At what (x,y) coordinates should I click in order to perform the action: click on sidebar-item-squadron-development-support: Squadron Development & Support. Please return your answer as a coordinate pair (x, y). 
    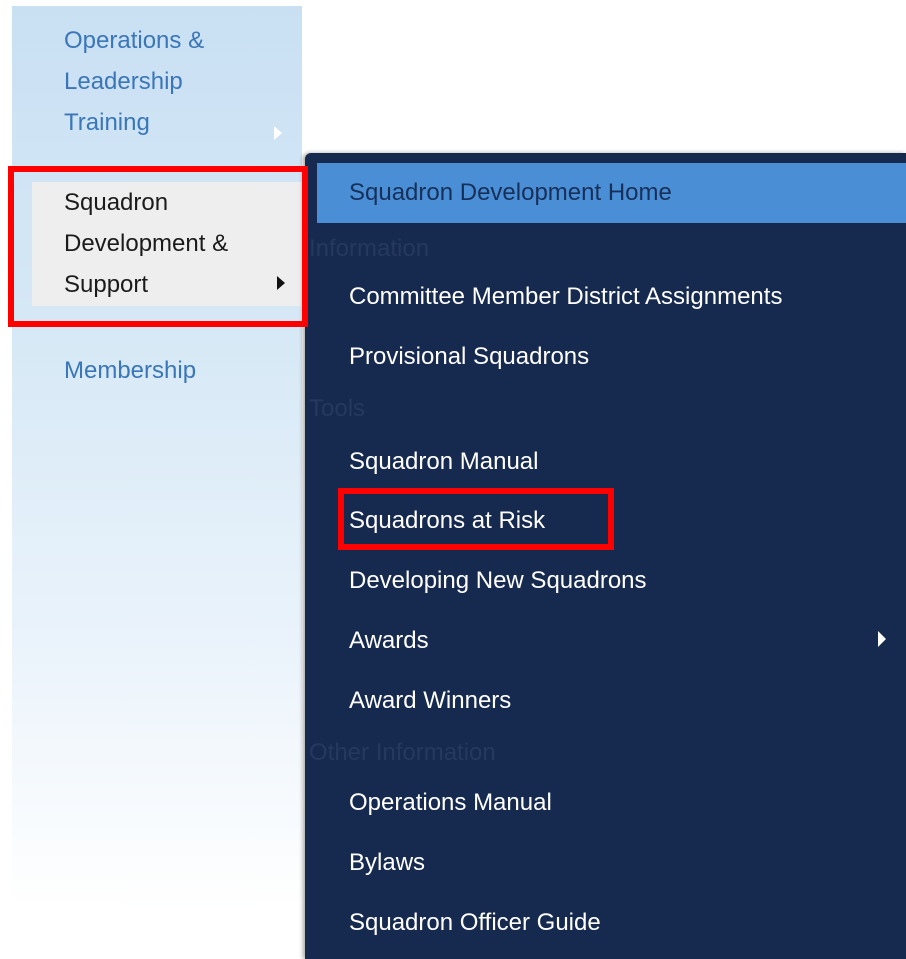
    Looking at the image, I should click on (167, 244).